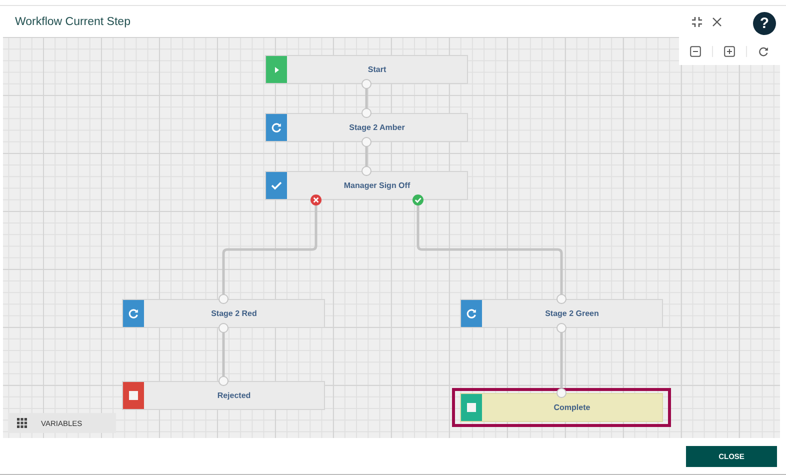  Describe the element at coordinates (418, 200) in the screenshot. I see `approve-icon` at that location.